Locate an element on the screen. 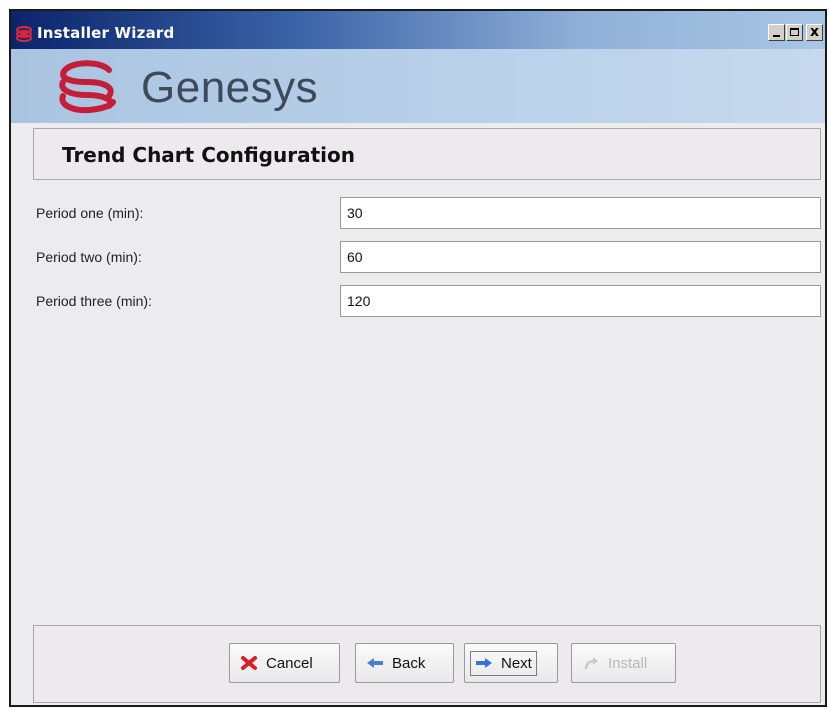 The width and height of the screenshot is (829, 710). left-arrow-icon is located at coordinates (375, 663).